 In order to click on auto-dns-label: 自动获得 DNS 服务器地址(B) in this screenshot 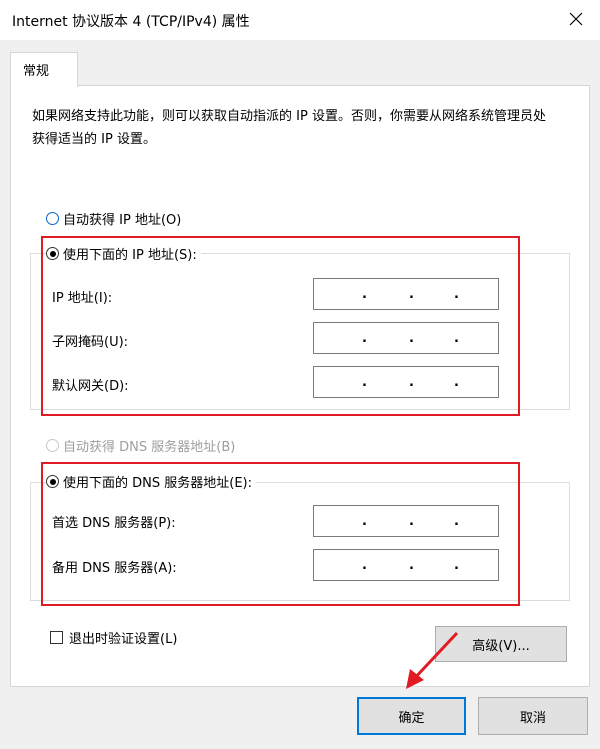, I will do `click(149, 447)`.